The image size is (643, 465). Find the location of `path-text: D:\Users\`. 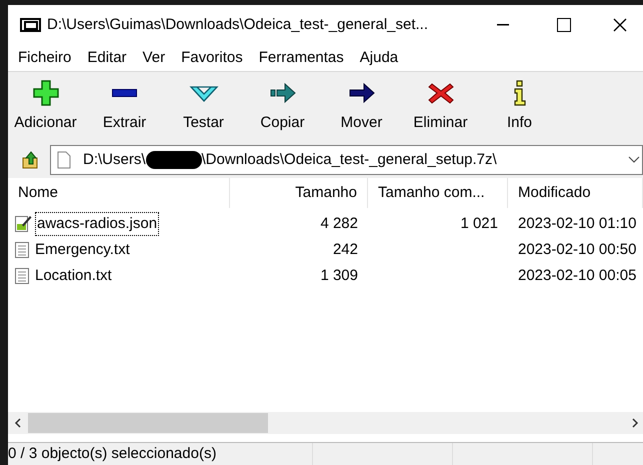

path-text: D:\Users\ is located at coordinates (114, 160).